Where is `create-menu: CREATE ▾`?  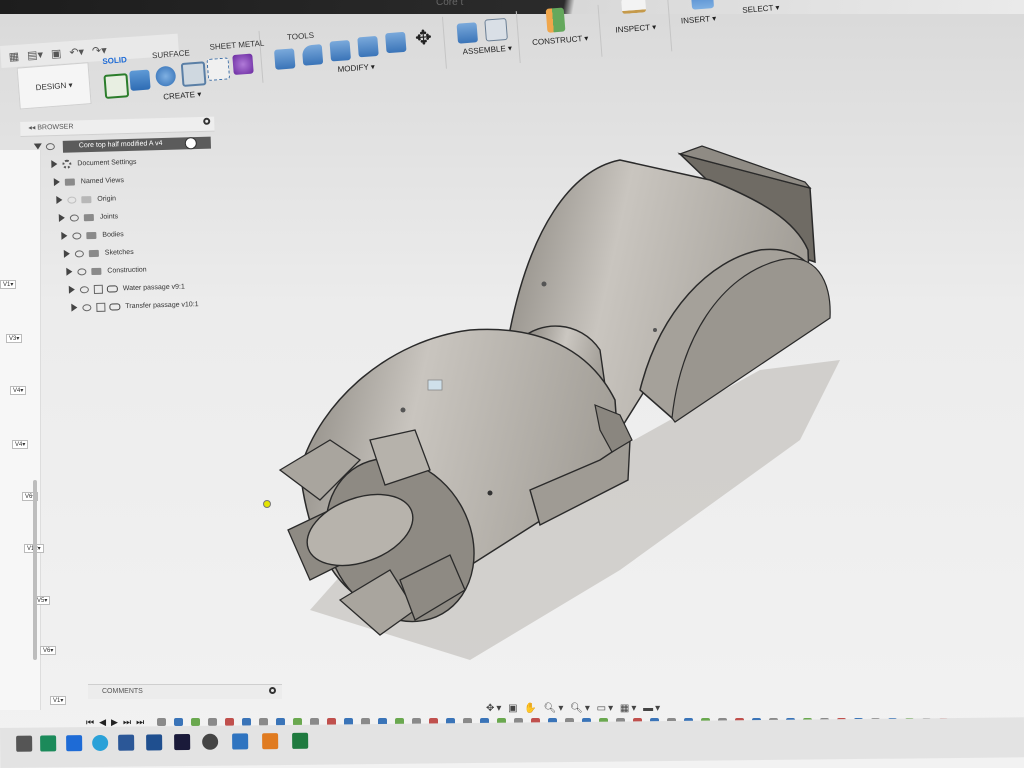
create-menu: CREATE ▾ is located at coordinates (182, 96).